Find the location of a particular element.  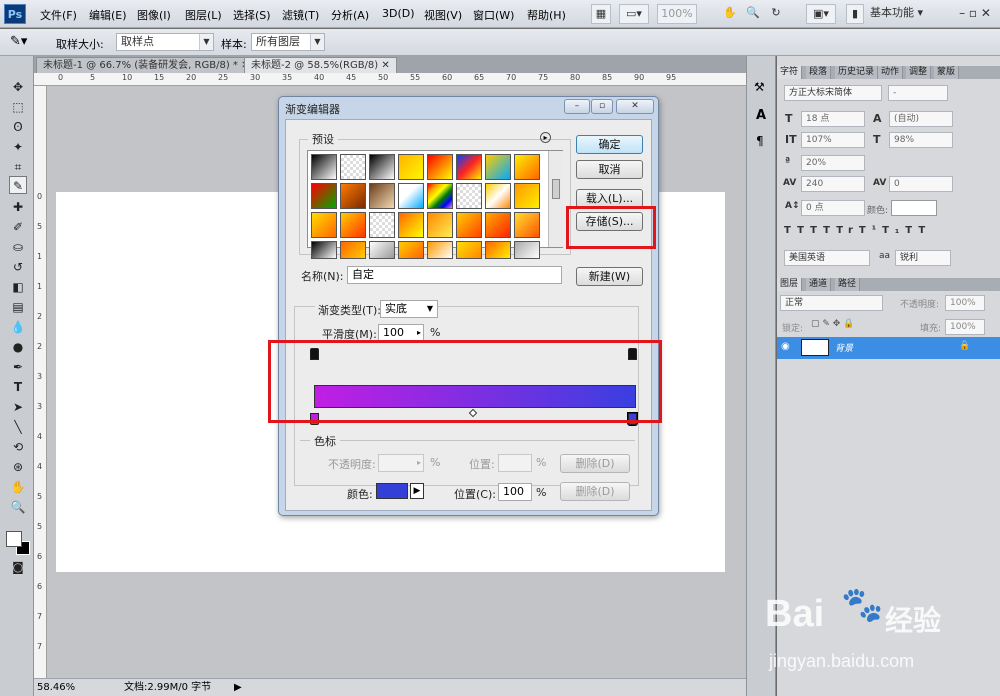

presets-scrollbar is located at coordinates (555, 199).